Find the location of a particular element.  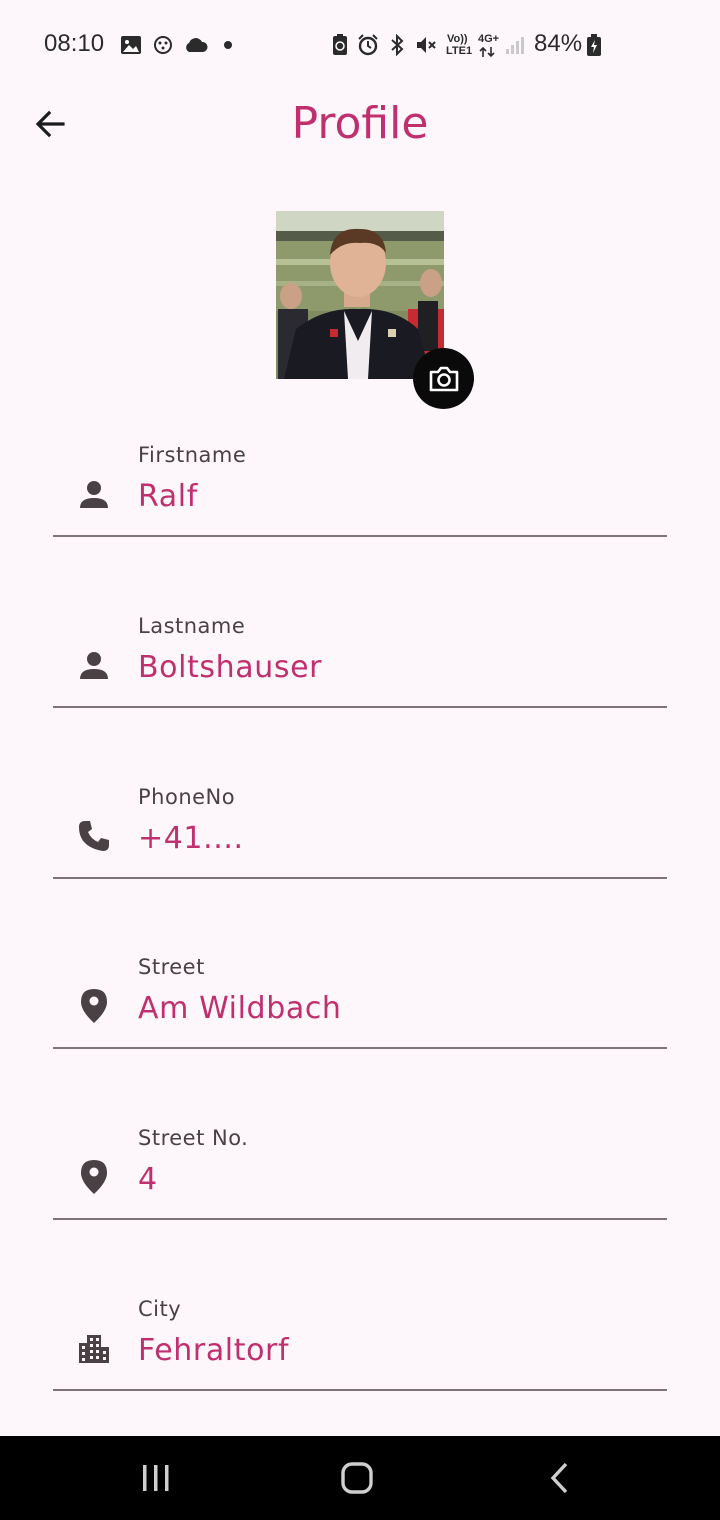

firstname-field: Firstname is located at coordinates (360, 487).